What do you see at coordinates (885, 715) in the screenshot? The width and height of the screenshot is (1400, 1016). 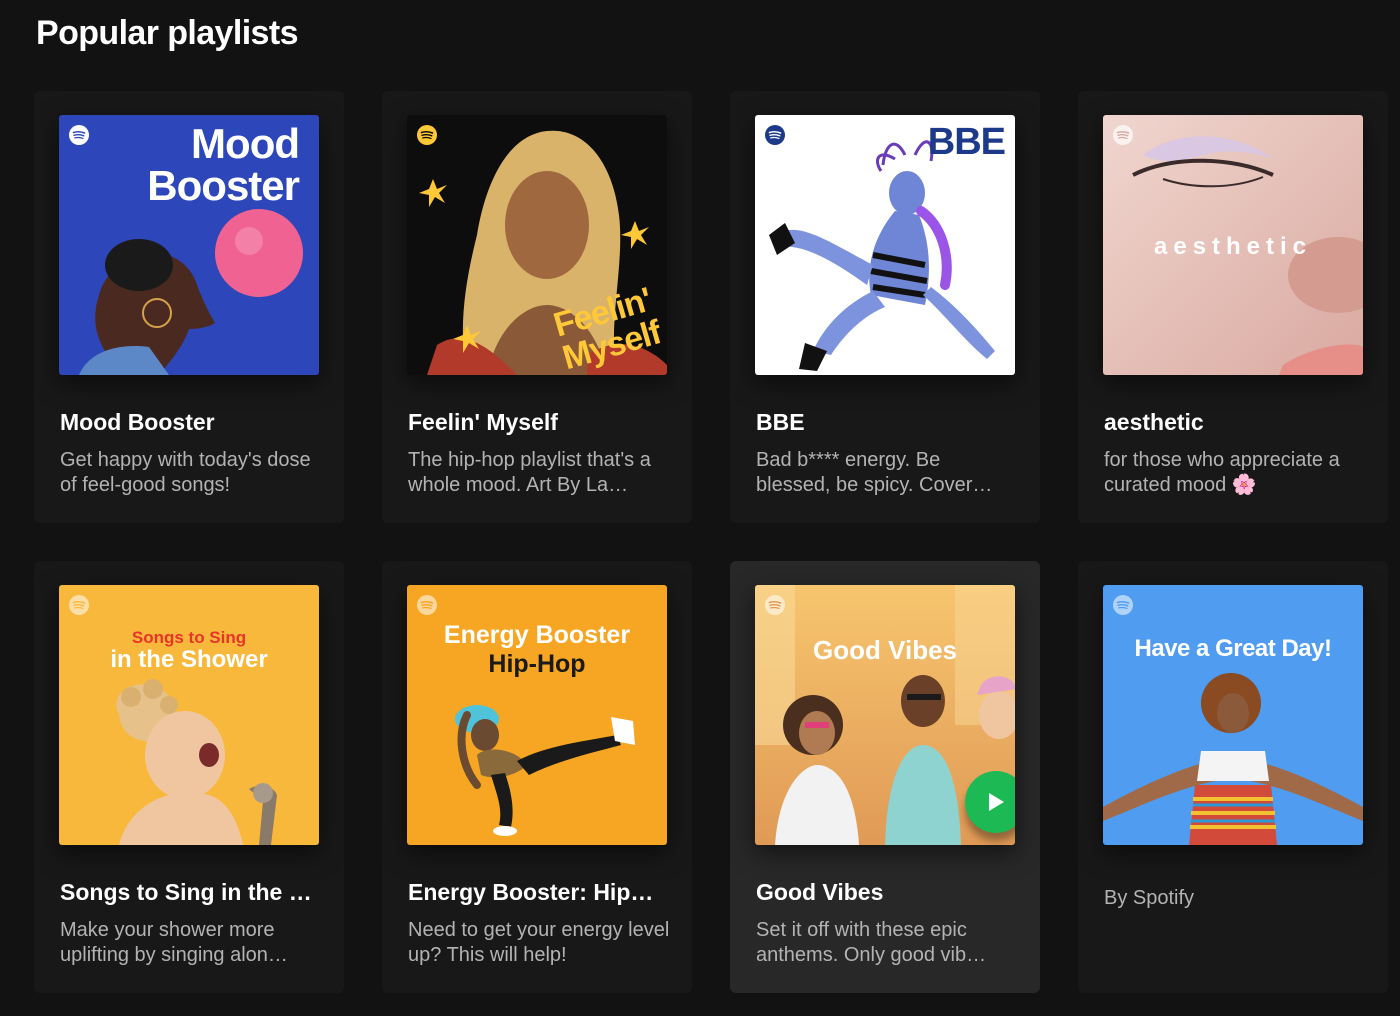 I see `playlist-cover: Good Vibes` at bounding box center [885, 715].